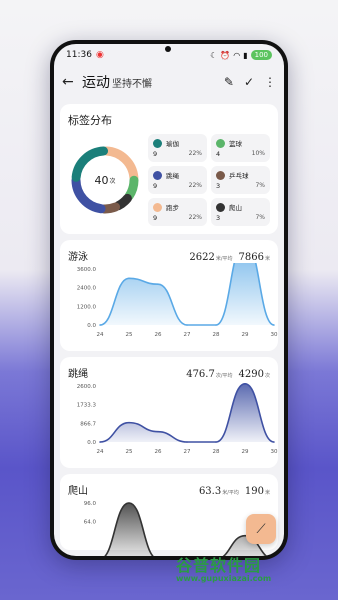  I want to click on donut-total: 40, so click(101, 180).